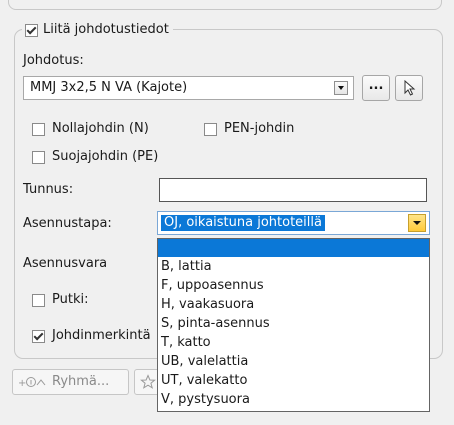 The image size is (454, 425). I want to click on tunnus-label: Tunnus:, so click(48, 189).